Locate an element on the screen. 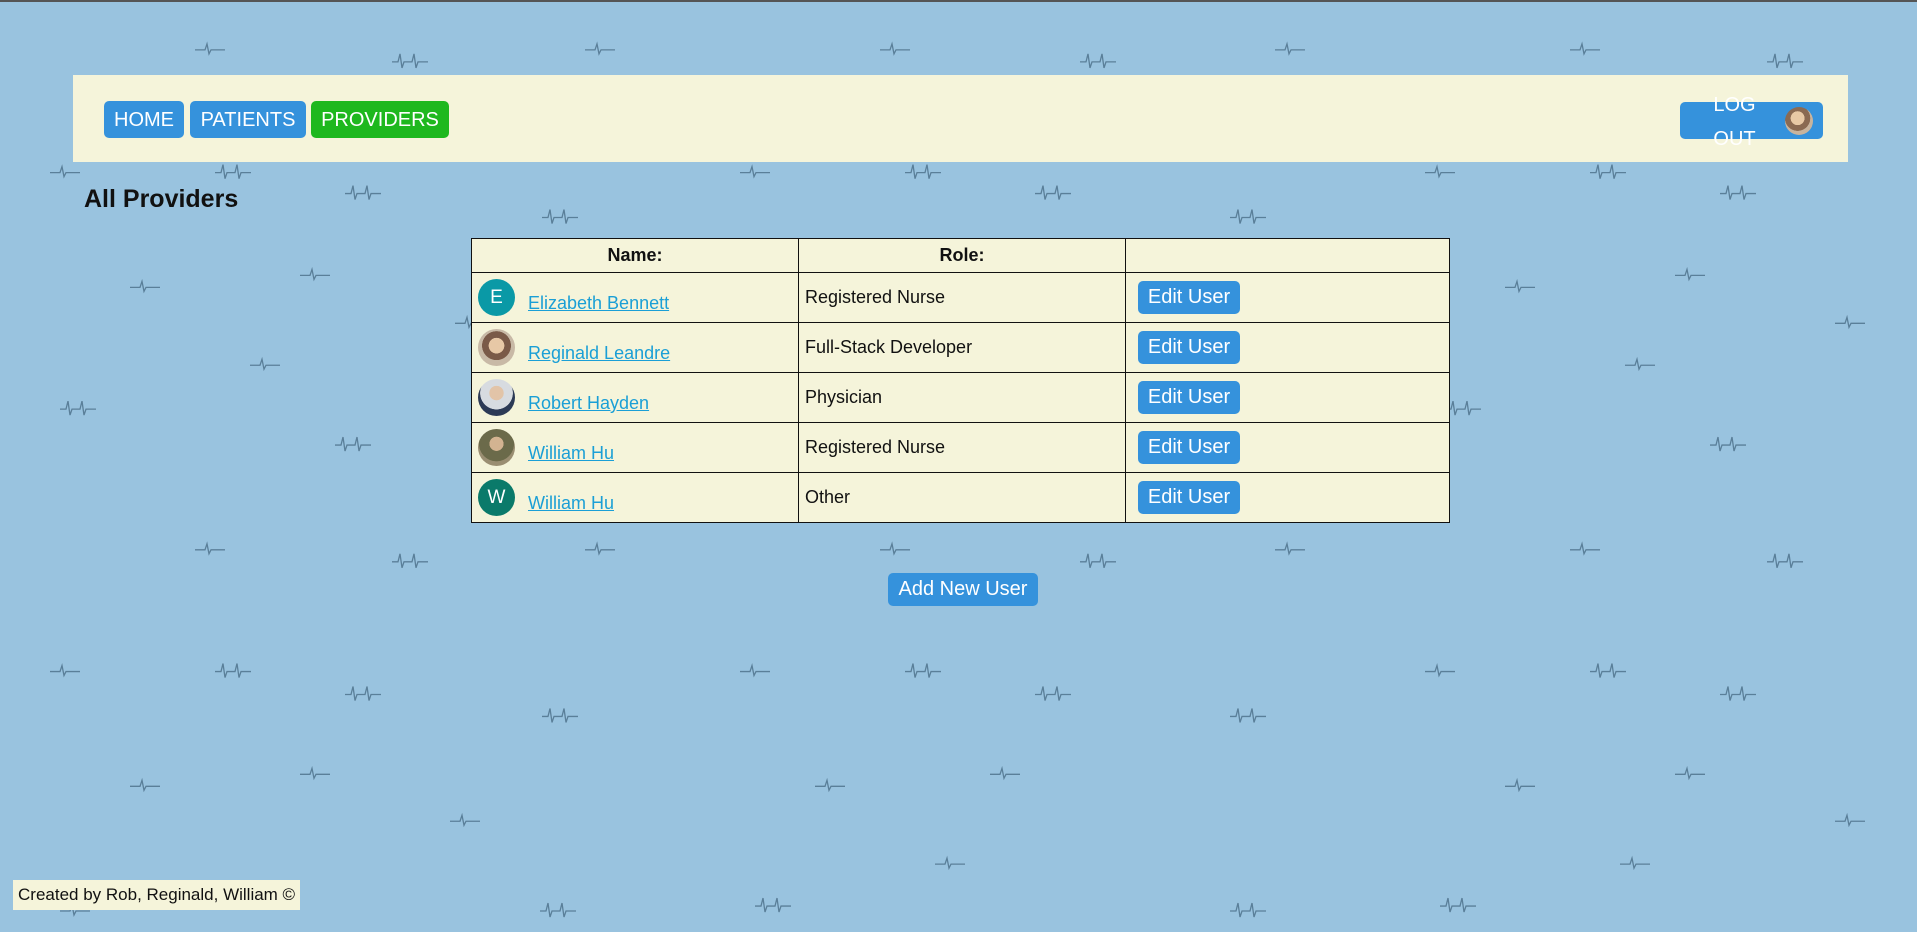 Image resolution: width=1917 pixels, height=932 pixels. footer-credits: Created by Rob, Reginald, William © is located at coordinates (157, 895).